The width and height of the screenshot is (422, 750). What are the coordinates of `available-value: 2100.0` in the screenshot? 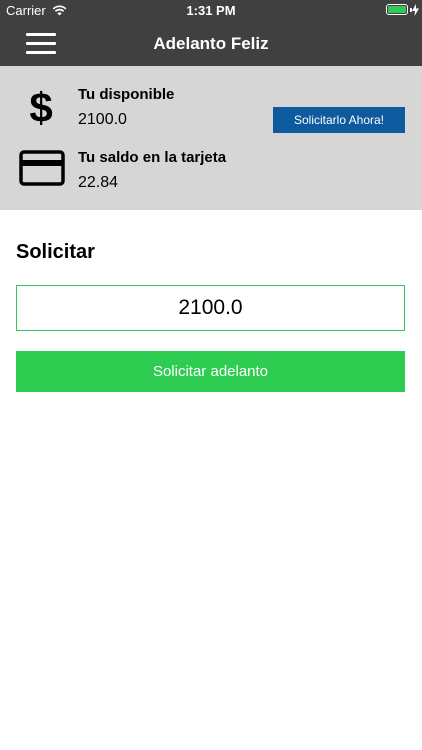 It's located at (102, 119).